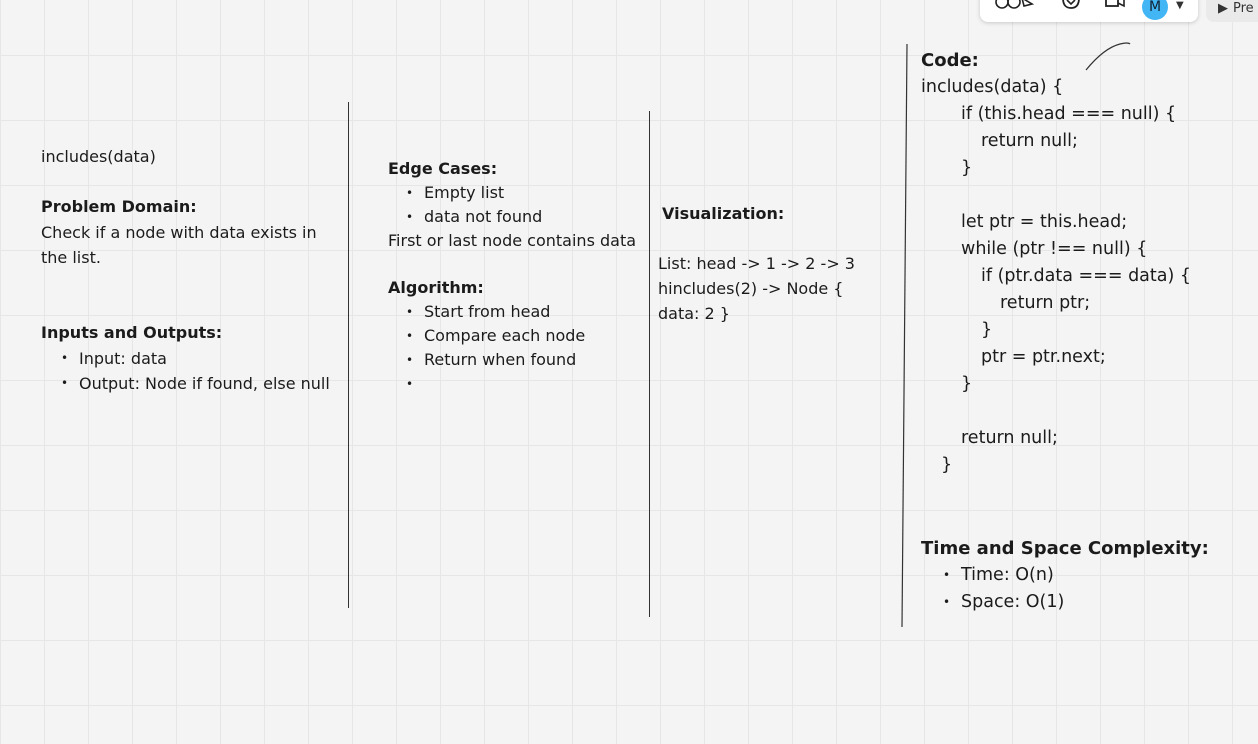  Describe the element at coordinates (1045, 303) in the screenshot. I see `code-line: return ptr;` at that location.